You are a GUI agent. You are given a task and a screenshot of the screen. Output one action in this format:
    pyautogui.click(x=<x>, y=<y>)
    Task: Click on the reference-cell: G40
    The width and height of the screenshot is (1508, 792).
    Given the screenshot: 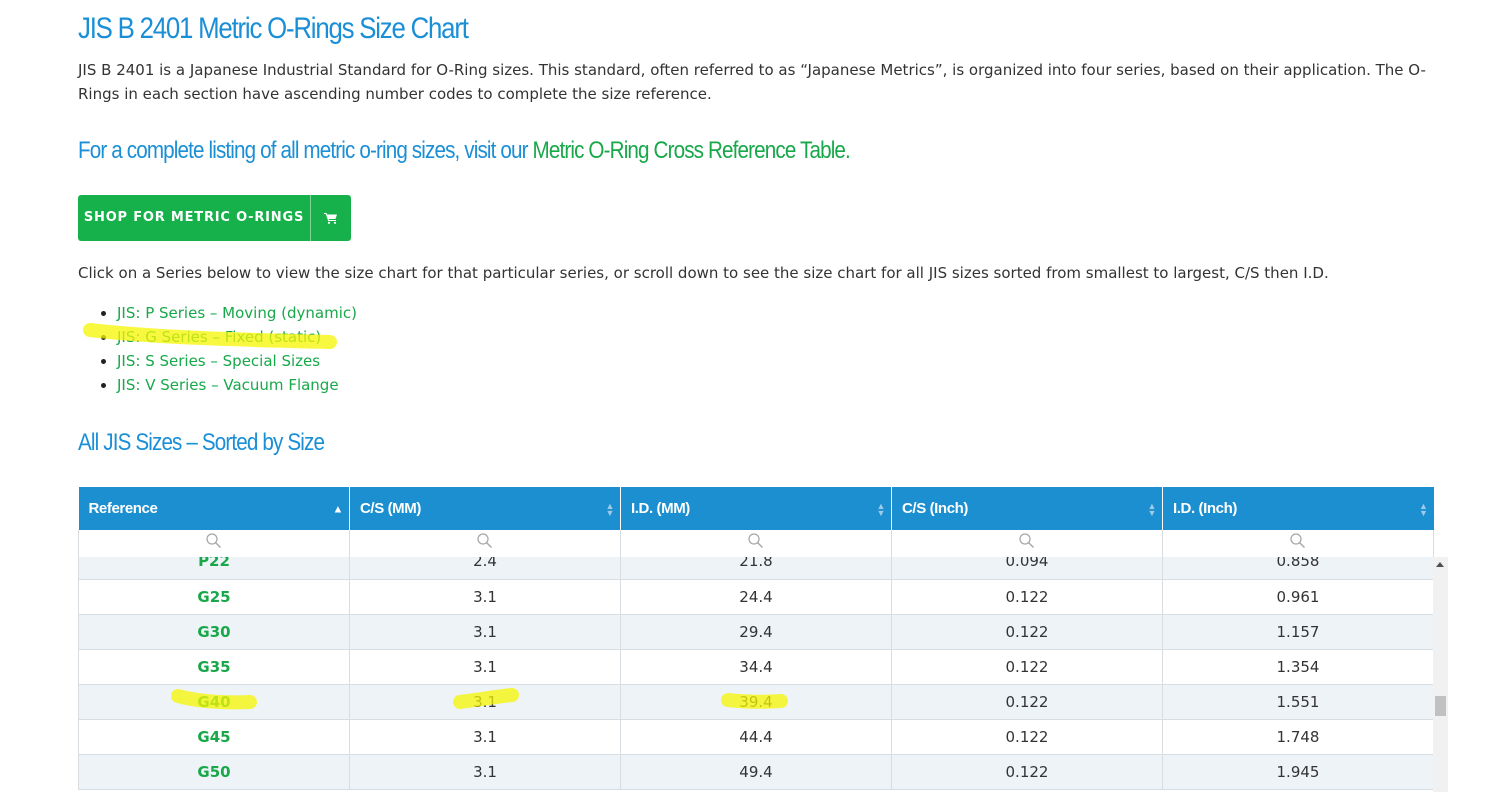 What is the action you would take?
    pyautogui.click(x=214, y=702)
    